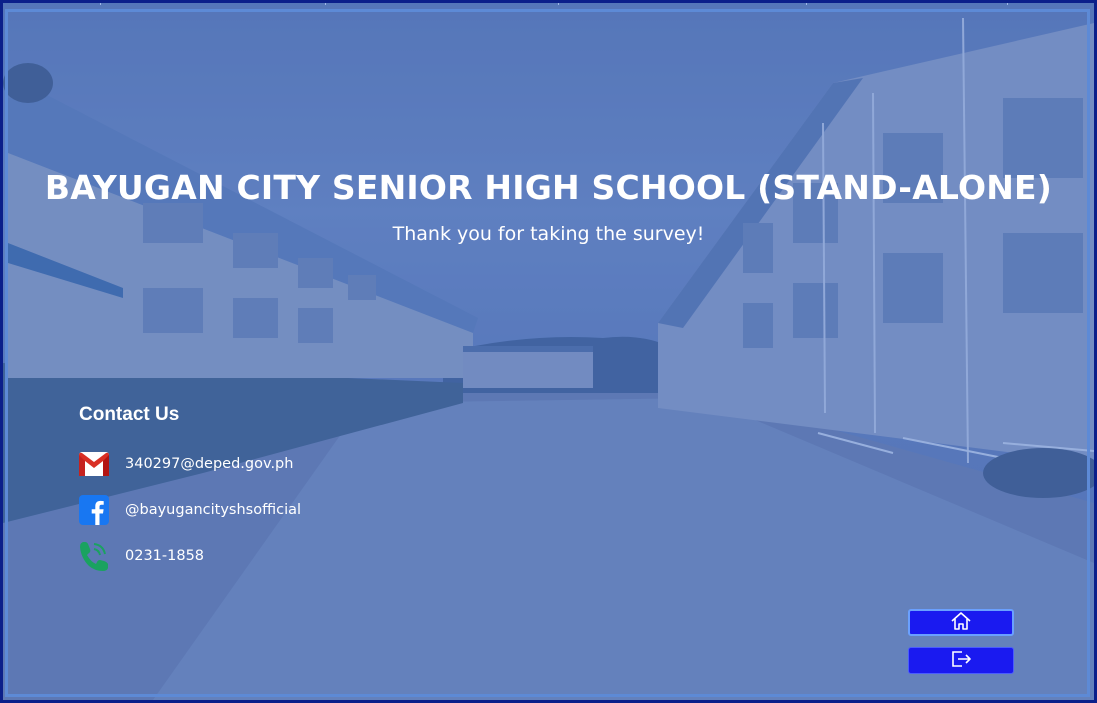 The height and width of the screenshot is (703, 1097). I want to click on contact-phone-row: 0231-1858, so click(141, 556).